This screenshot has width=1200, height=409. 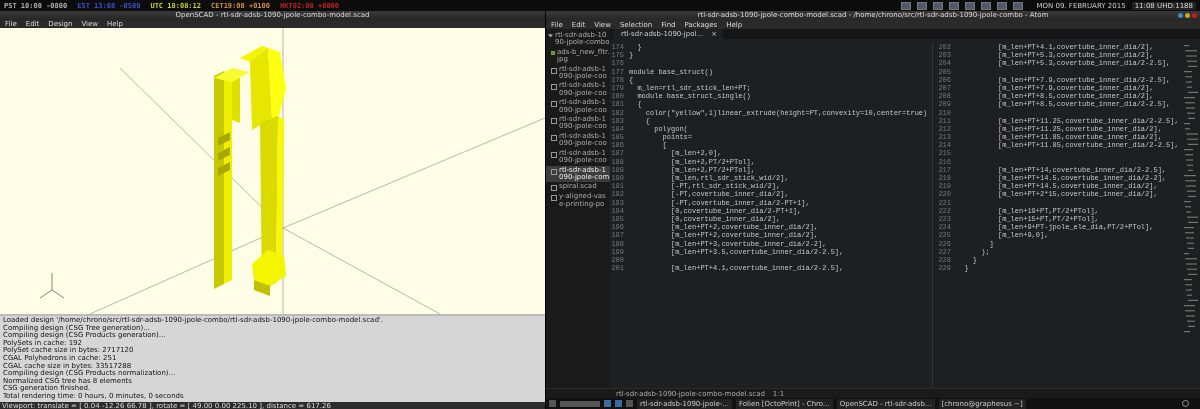 I want to click on axis-gizmo-icon, so click(x=52, y=285).